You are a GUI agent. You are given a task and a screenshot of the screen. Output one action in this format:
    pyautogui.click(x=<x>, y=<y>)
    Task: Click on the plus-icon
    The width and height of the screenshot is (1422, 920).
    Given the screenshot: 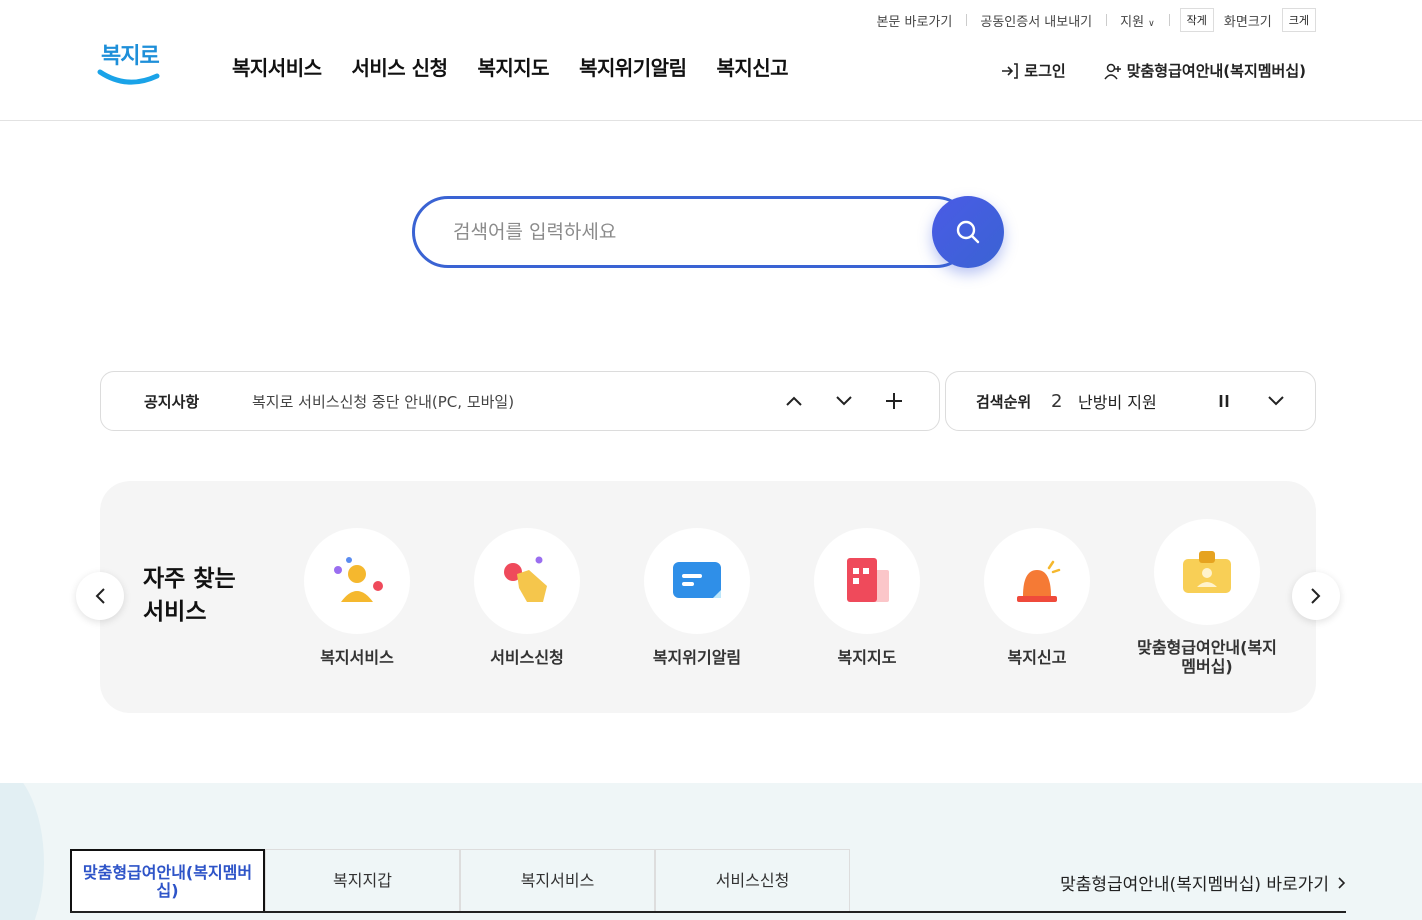 What is the action you would take?
    pyautogui.click(x=894, y=401)
    